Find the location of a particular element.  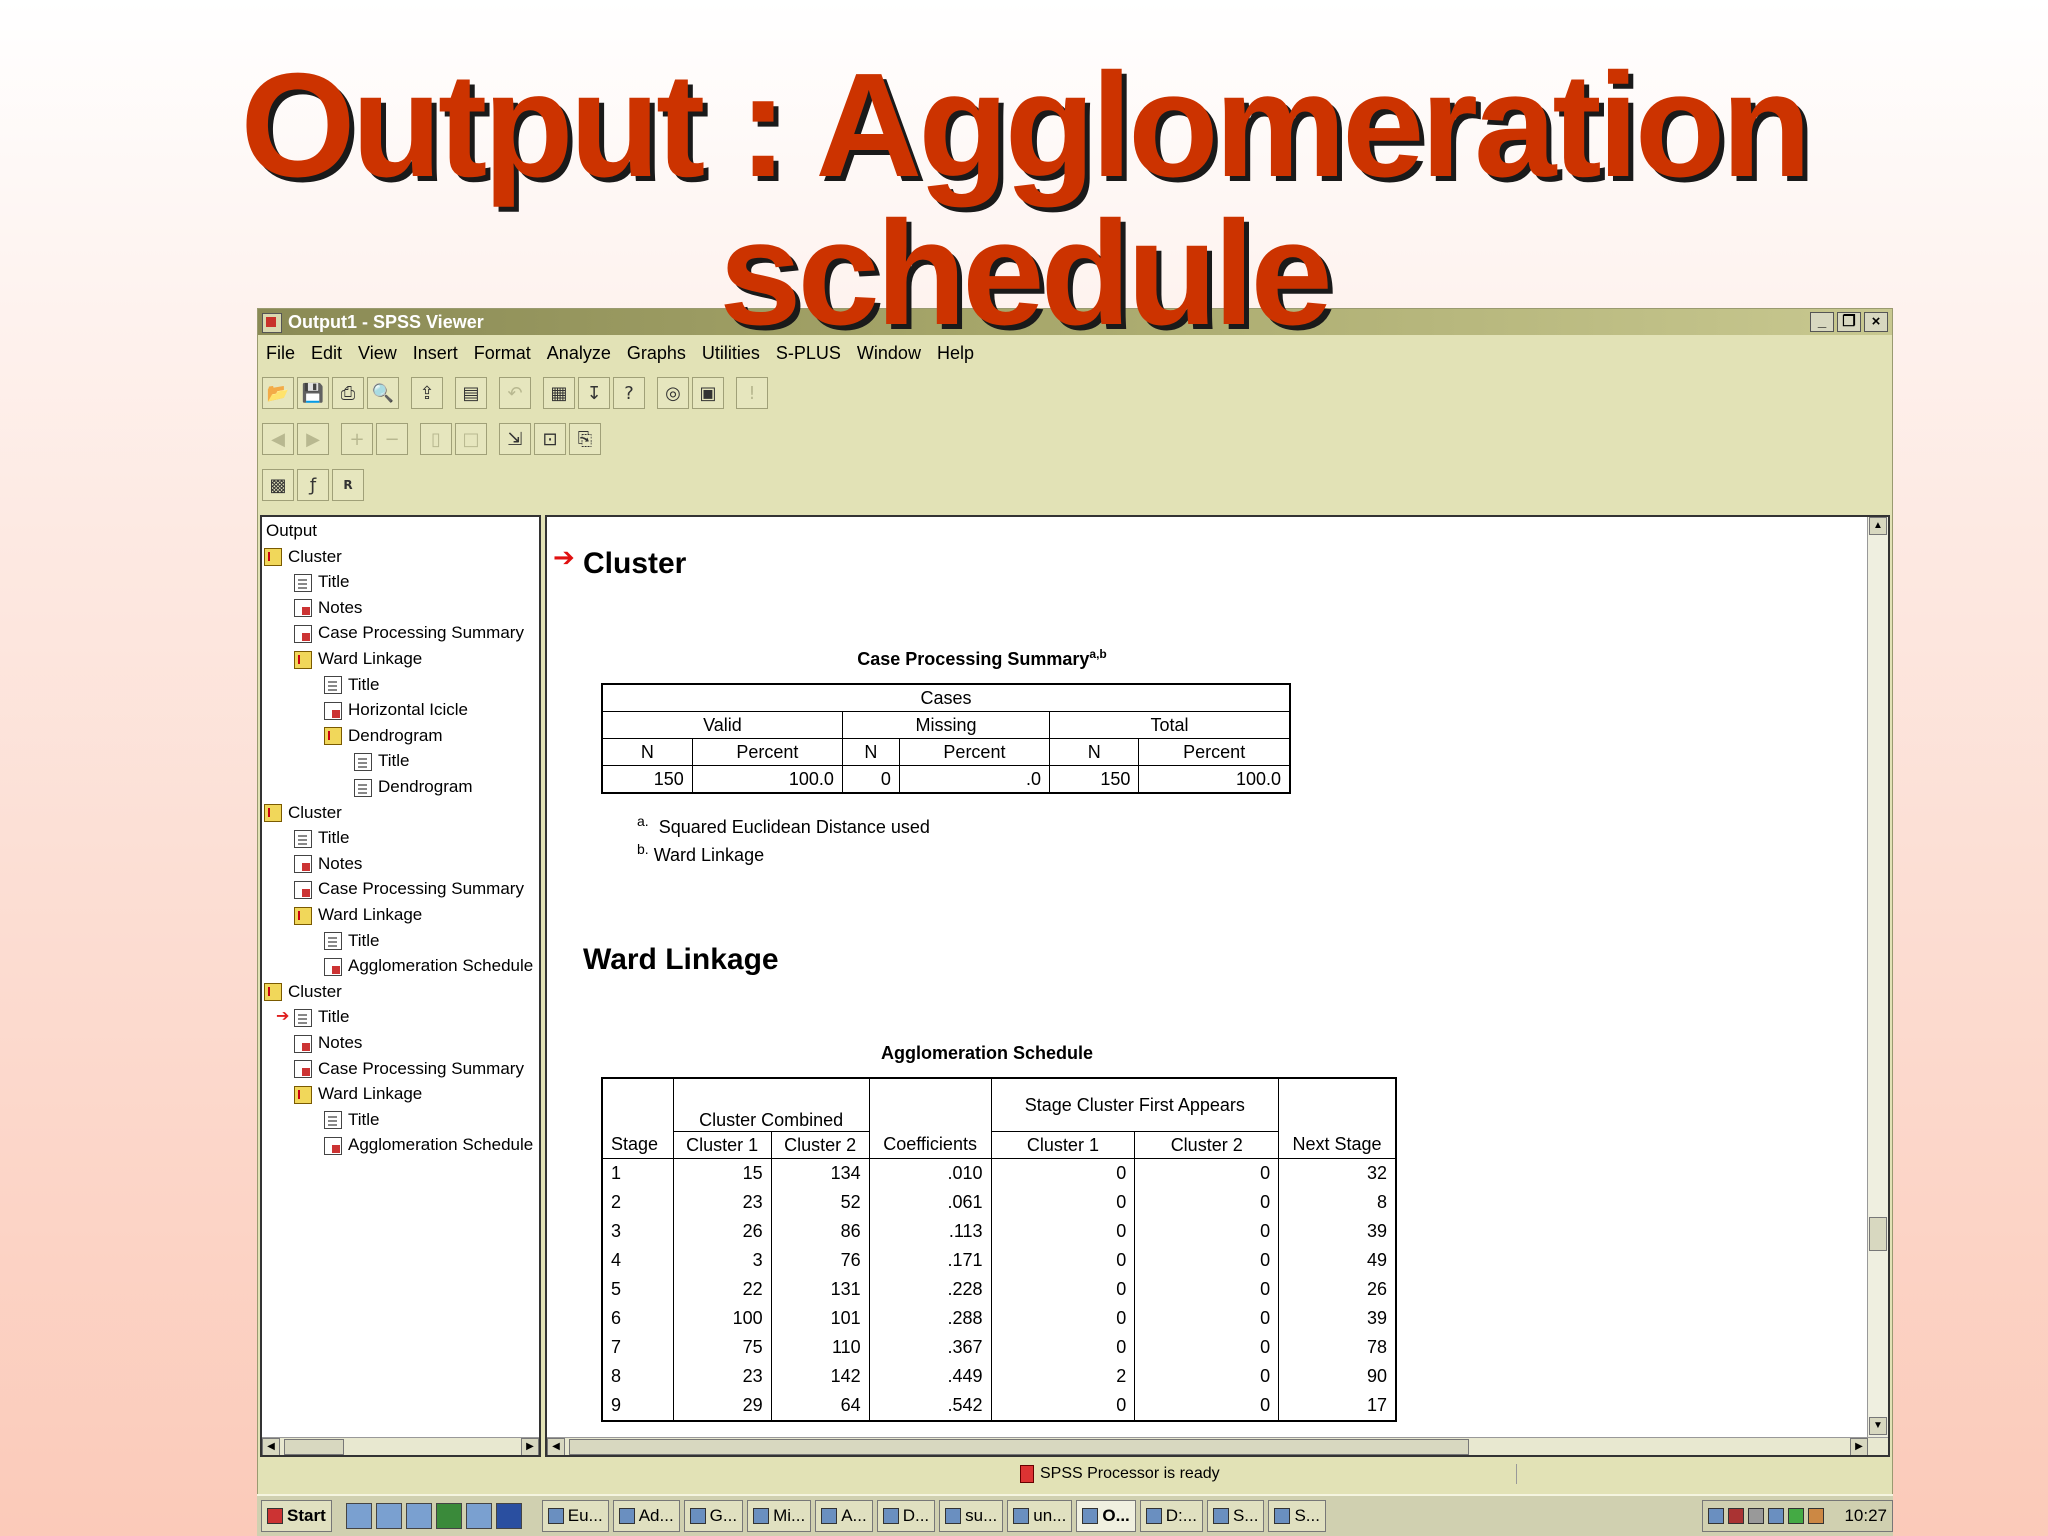

variables-icon: ? is located at coordinates (629, 393).